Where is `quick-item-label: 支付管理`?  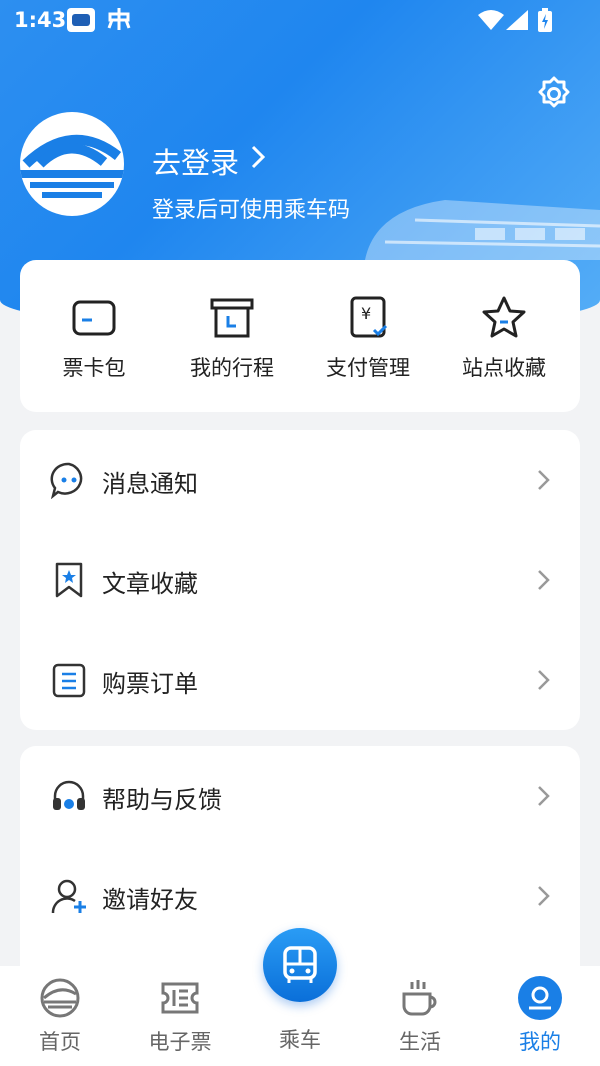
quick-item-label: 支付管理 is located at coordinates (368, 368).